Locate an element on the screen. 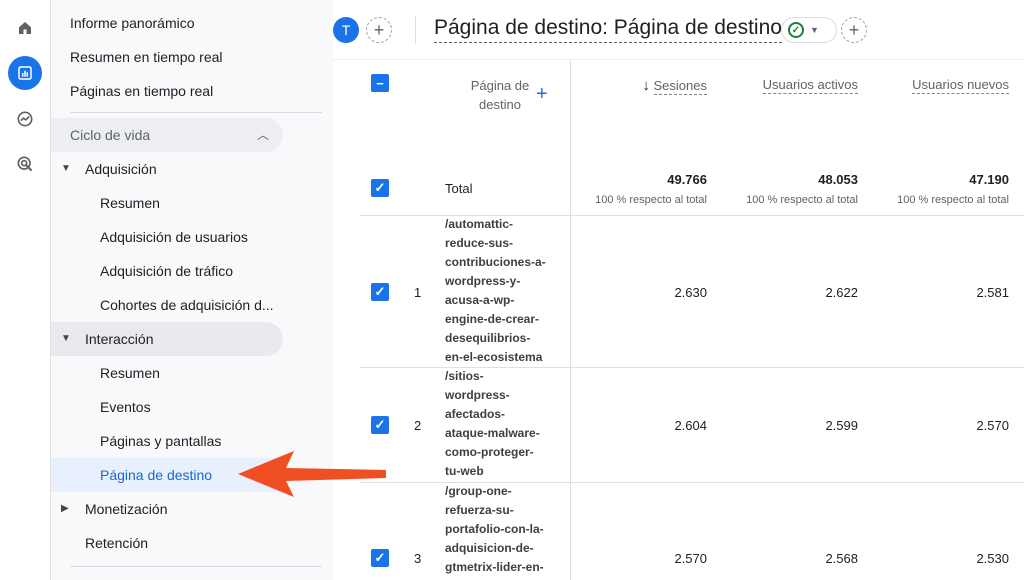  cell-usuarios-activos: 2.622 is located at coordinates (841, 292).